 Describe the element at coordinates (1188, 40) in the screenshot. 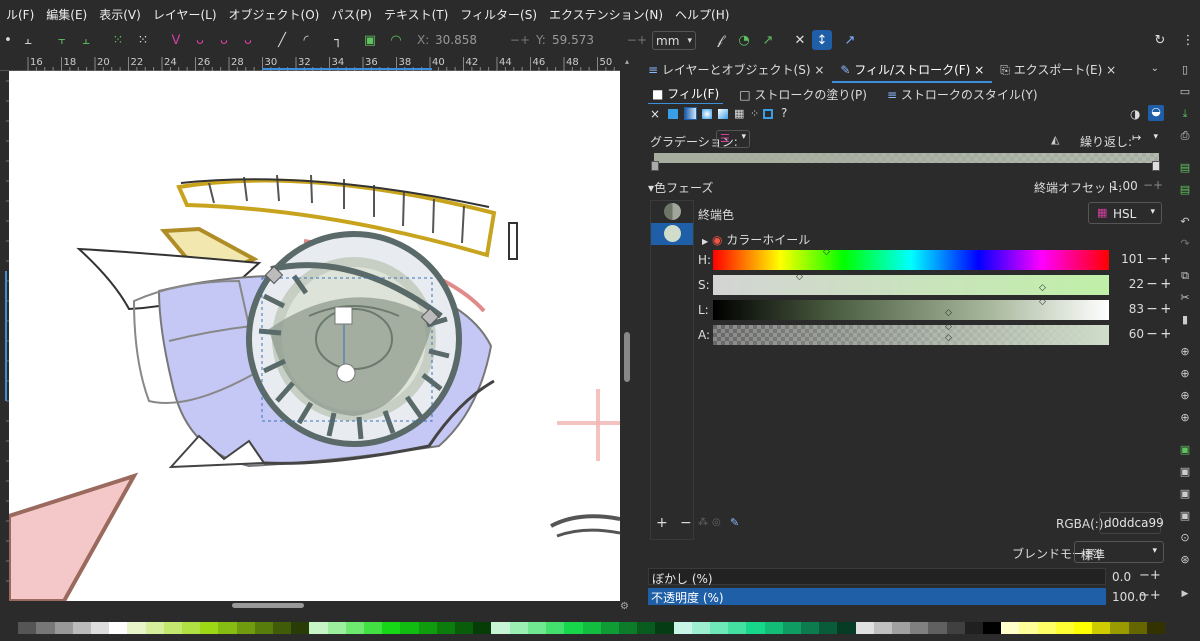

I see `toolbar-menu-icon: ⋮` at that location.